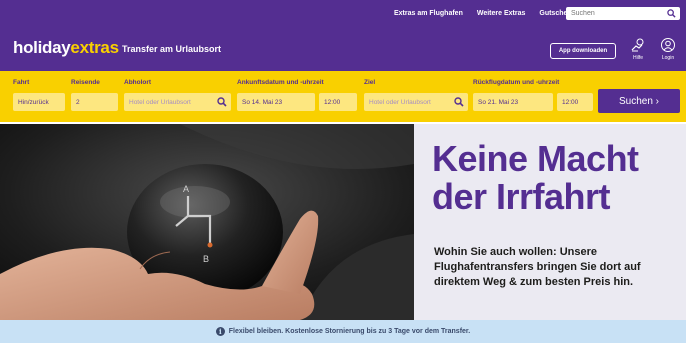 The width and height of the screenshot is (686, 343). Describe the element at coordinates (172, 49) in the screenshot. I see `page-subtitle: Transfer am Urlaubsort` at that location.